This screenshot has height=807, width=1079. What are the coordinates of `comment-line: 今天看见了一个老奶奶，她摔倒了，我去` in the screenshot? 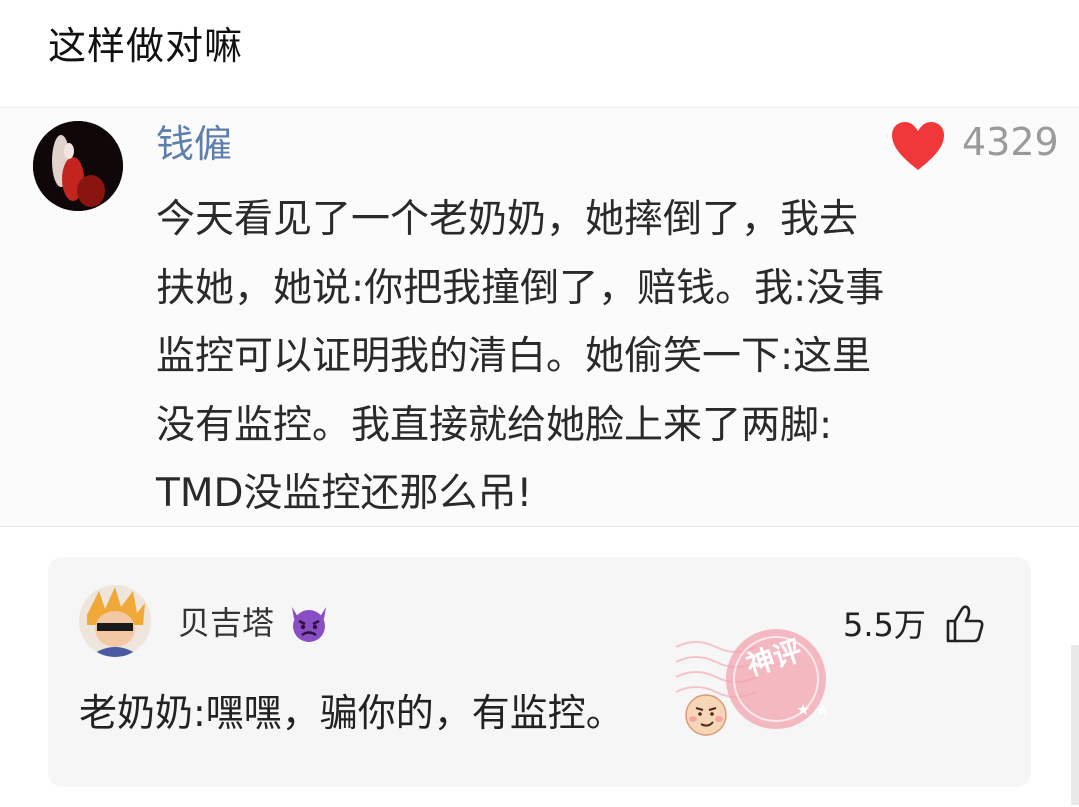 It's located at (507, 219).